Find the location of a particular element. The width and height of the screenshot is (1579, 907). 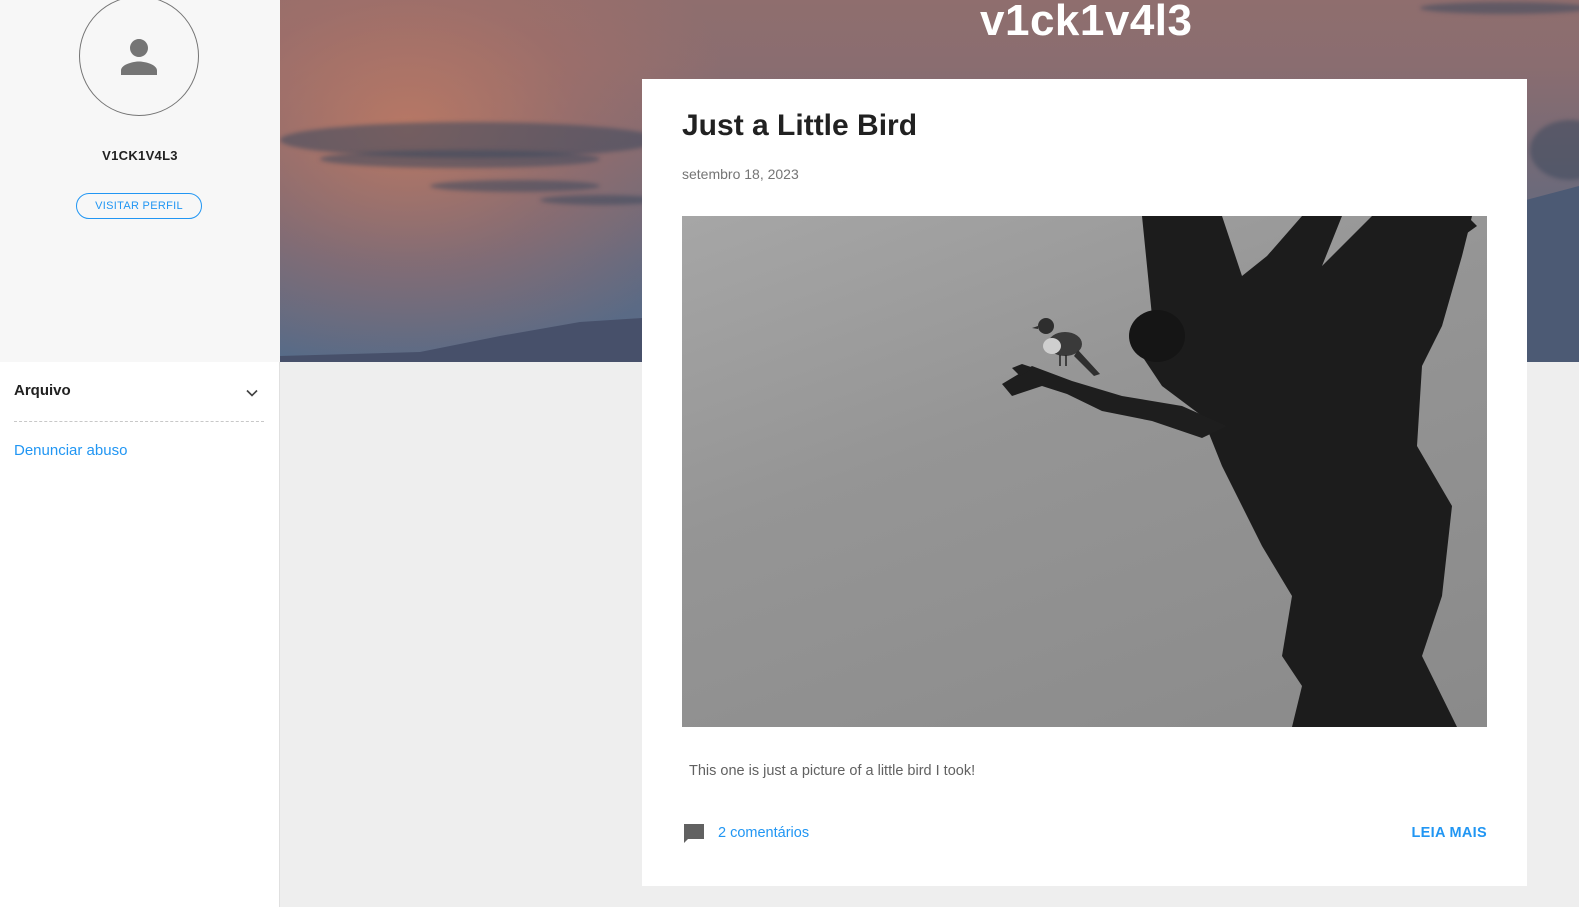

report-abuse-link: Denunciar abuso is located at coordinates (70, 450).